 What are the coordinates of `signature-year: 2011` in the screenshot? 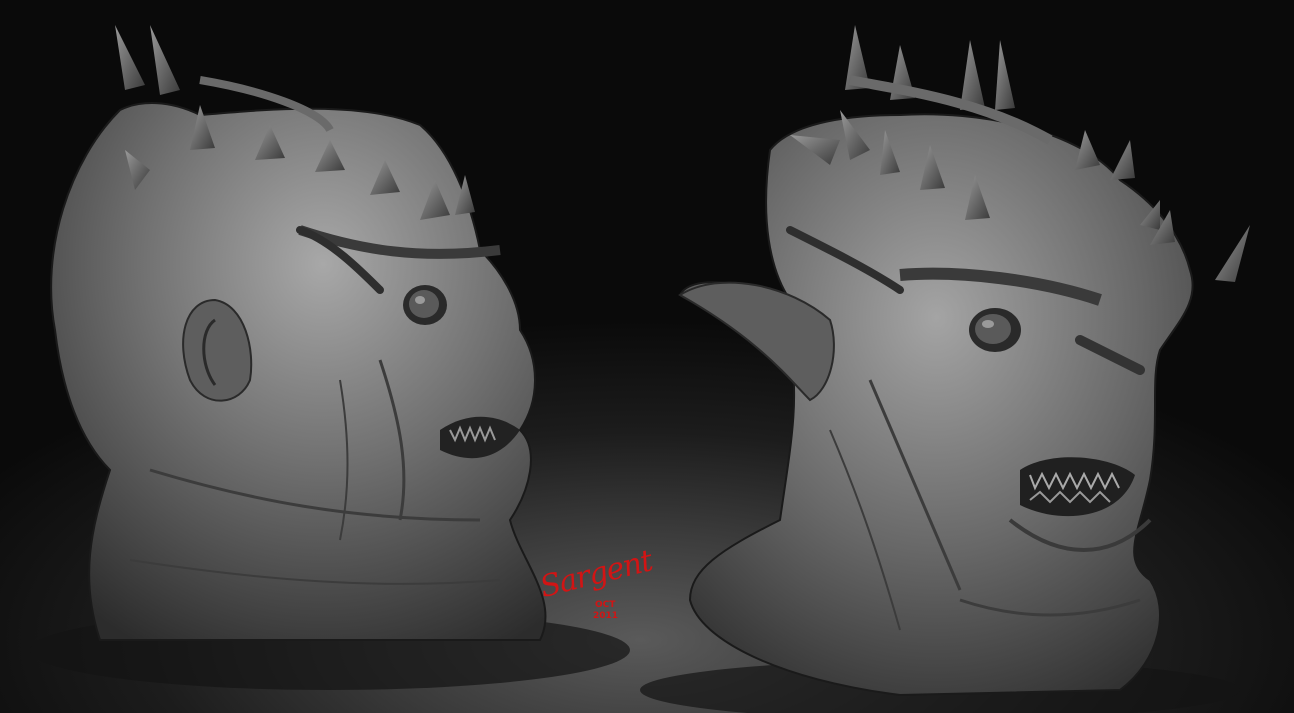 It's located at (606, 616).